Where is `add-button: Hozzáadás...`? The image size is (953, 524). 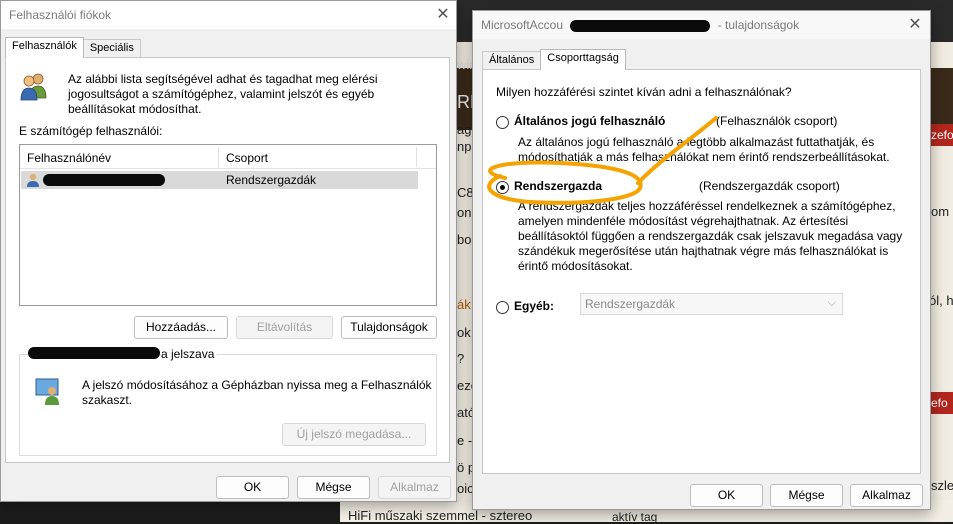 add-button: Hozzáadás... is located at coordinates (181, 327).